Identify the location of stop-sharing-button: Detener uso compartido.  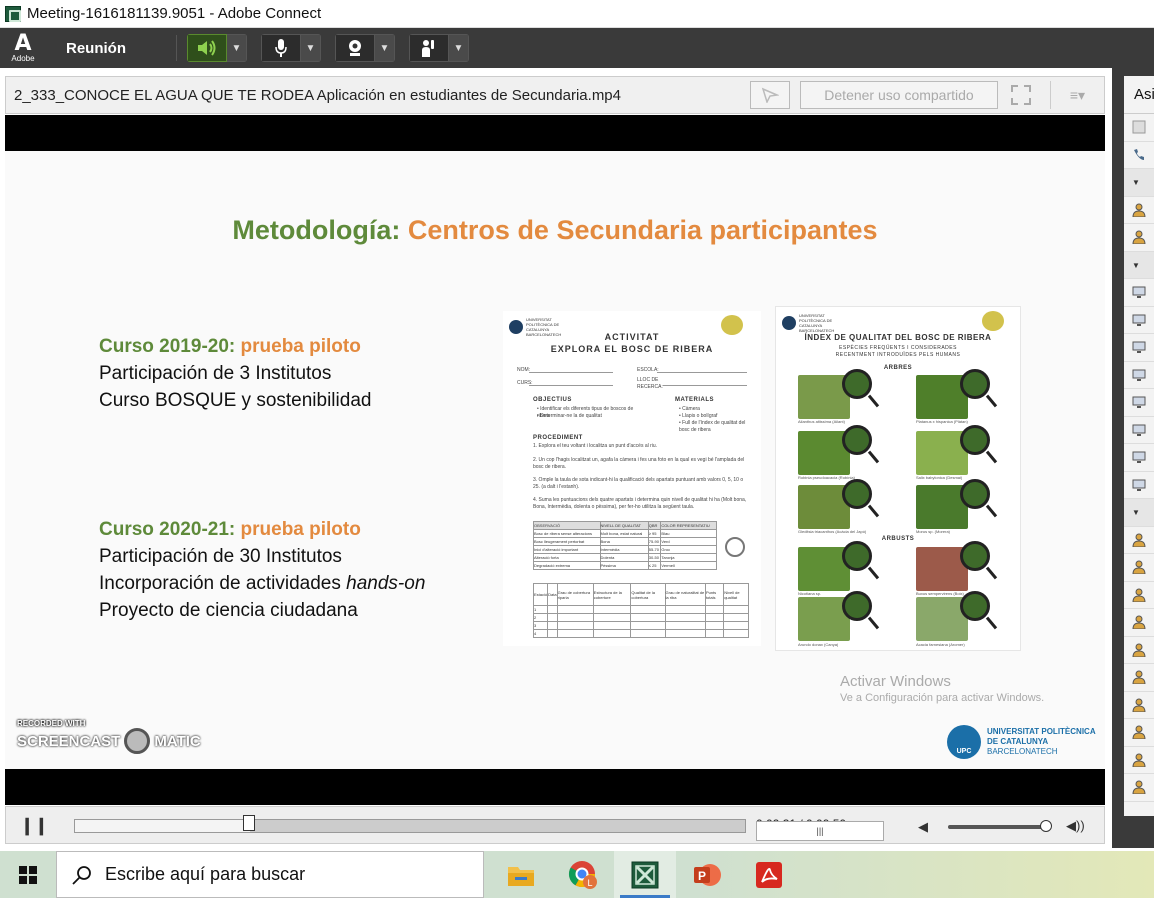
(899, 95).